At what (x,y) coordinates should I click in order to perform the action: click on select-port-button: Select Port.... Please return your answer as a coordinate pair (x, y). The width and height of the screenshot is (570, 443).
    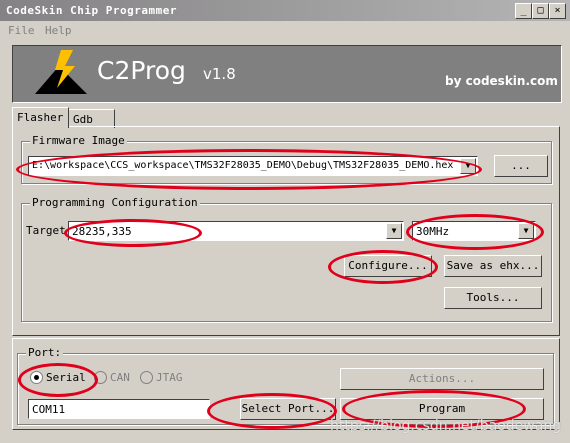
    Looking at the image, I should click on (288, 409).